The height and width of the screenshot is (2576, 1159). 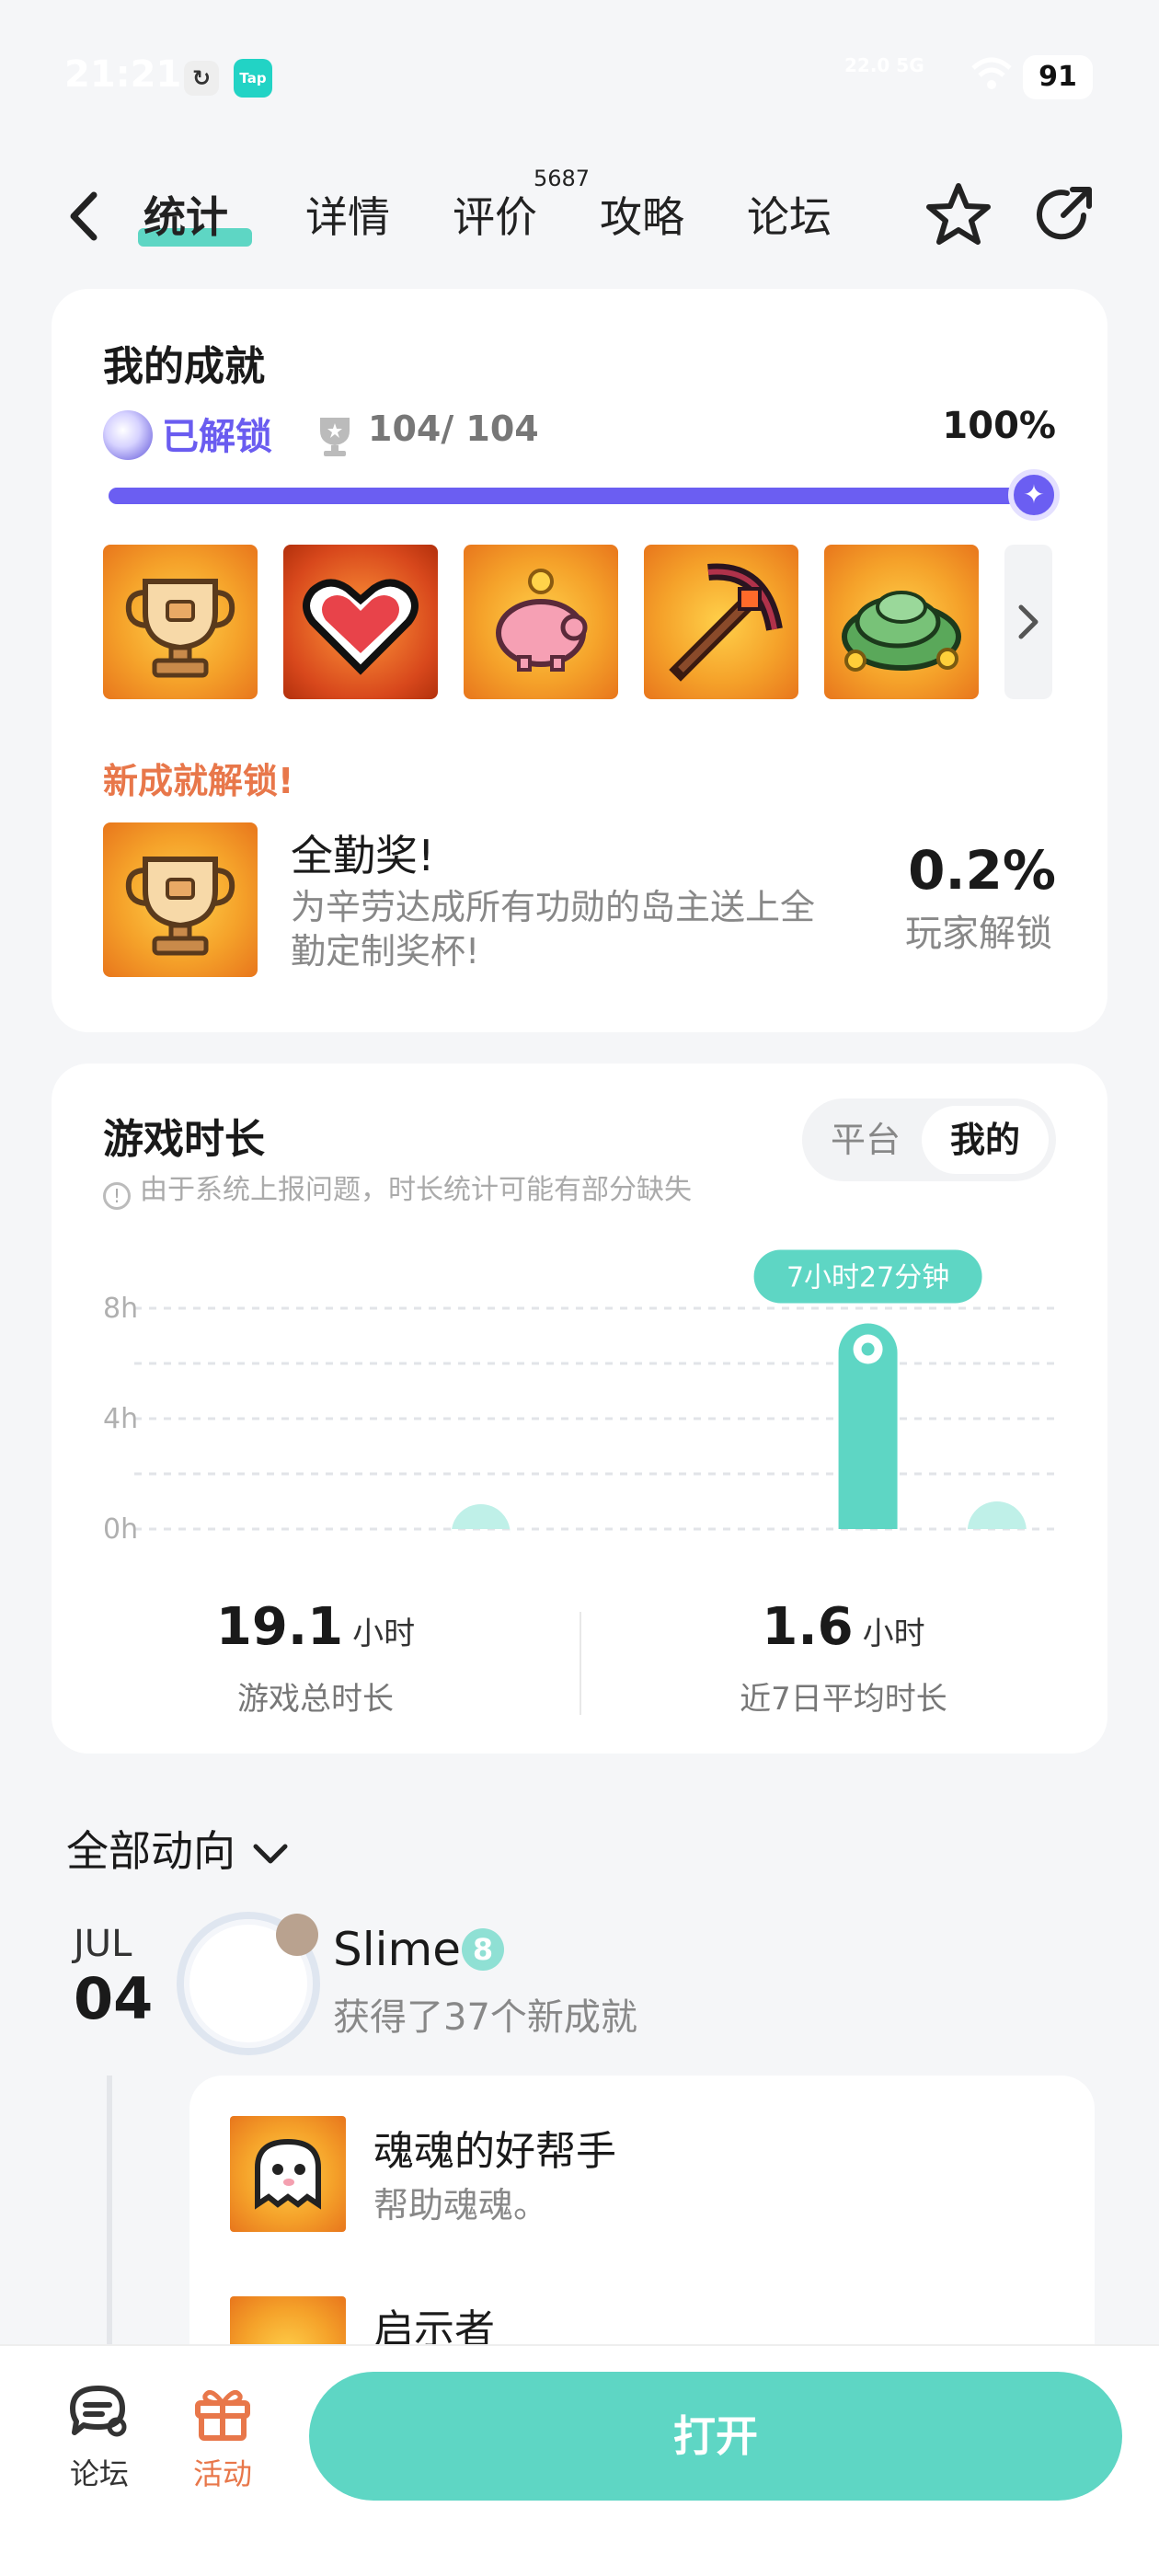 What do you see at coordinates (579, 216) in the screenshot?
I see `top-nav: 统计 详情 评价 5687 攻略 论坛` at bounding box center [579, 216].